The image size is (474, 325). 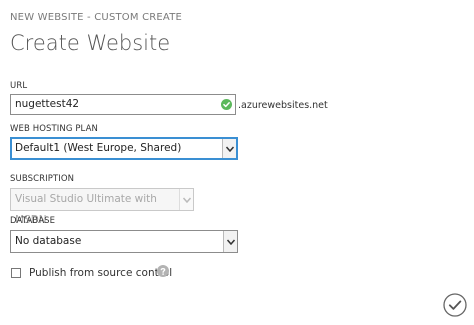 What do you see at coordinates (163, 271) in the screenshot?
I see `question-circle-icon` at bounding box center [163, 271].